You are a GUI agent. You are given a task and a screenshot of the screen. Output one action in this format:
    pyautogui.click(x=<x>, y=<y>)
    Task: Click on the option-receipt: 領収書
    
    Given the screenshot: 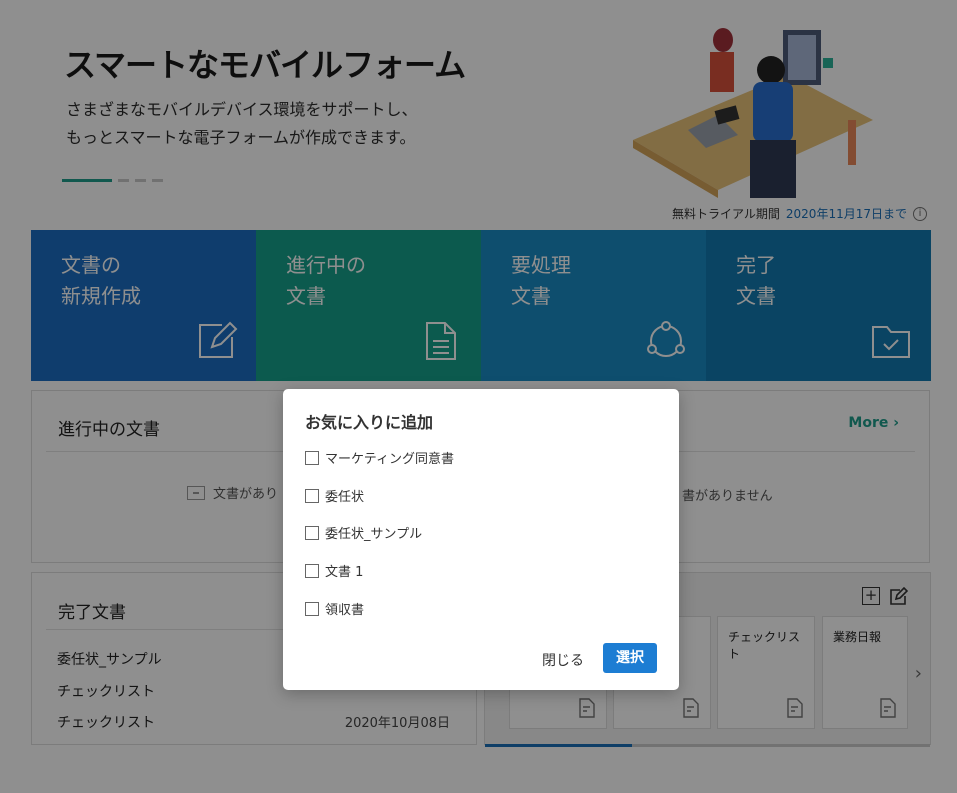 What is the action you would take?
    pyautogui.click(x=334, y=608)
    